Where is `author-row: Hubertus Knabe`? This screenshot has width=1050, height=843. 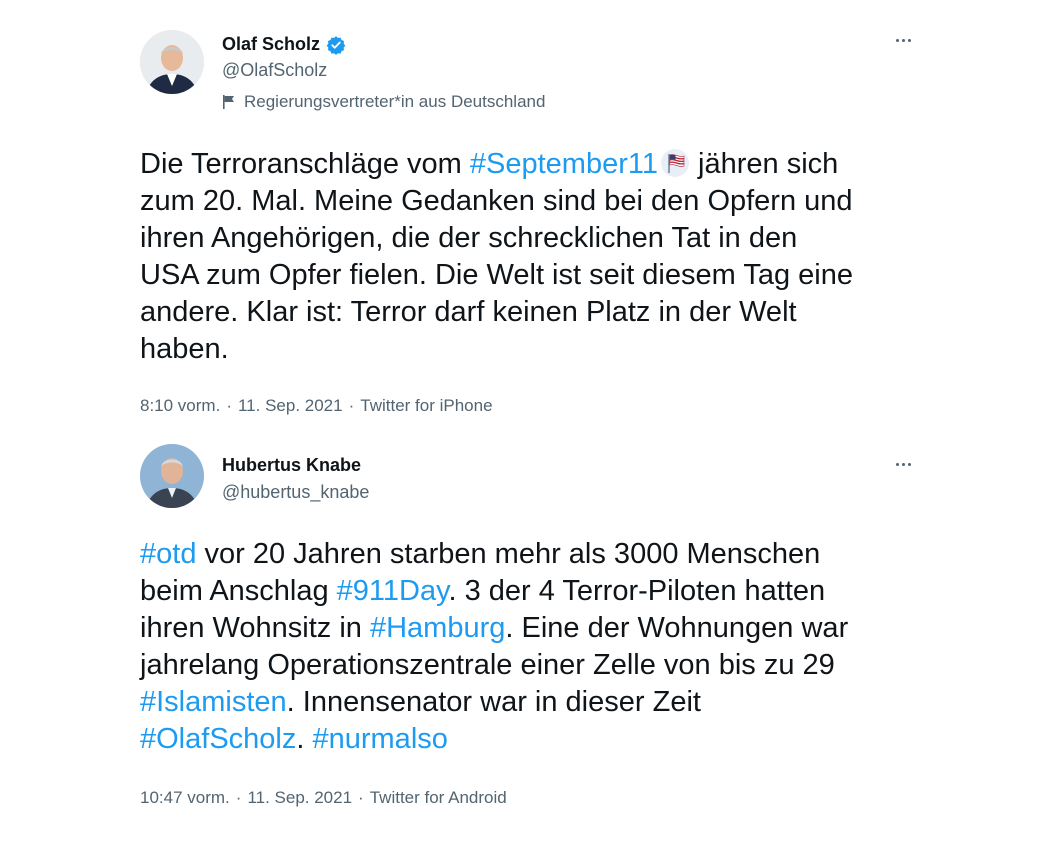 author-row: Hubertus Knabe is located at coordinates (291, 465).